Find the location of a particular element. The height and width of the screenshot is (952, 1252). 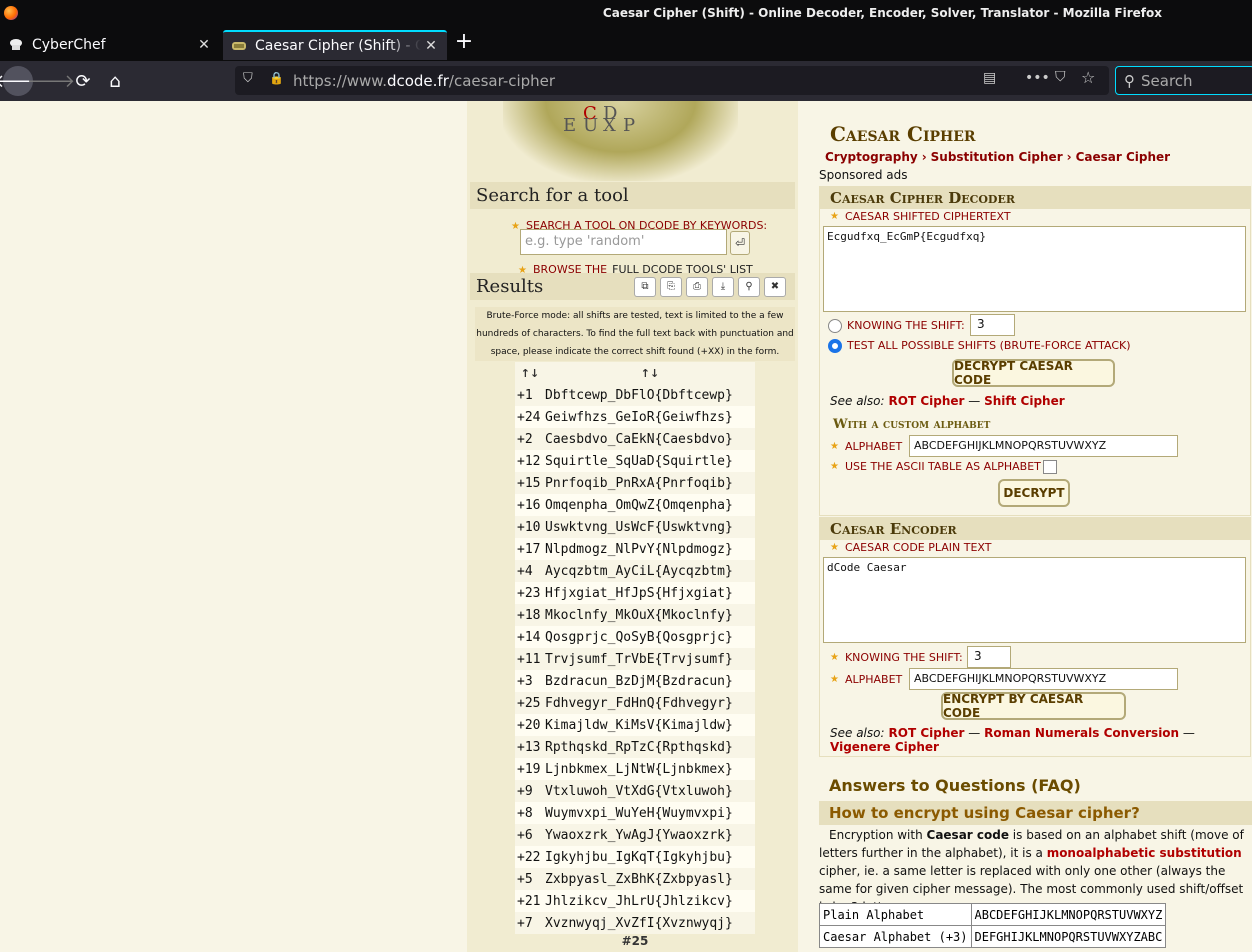

results-count: #25 is located at coordinates (635, 943).